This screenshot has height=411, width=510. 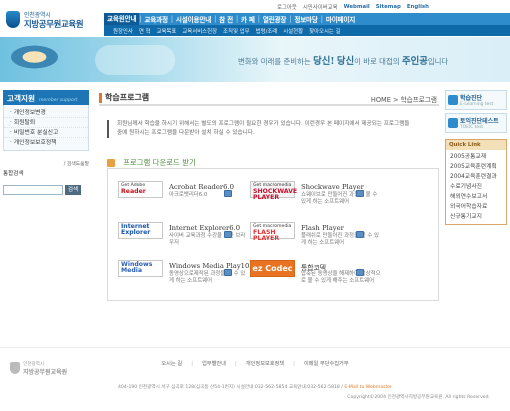 What do you see at coordinates (453, 100) in the screenshot?
I see `checklist-icon` at bounding box center [453, 100].